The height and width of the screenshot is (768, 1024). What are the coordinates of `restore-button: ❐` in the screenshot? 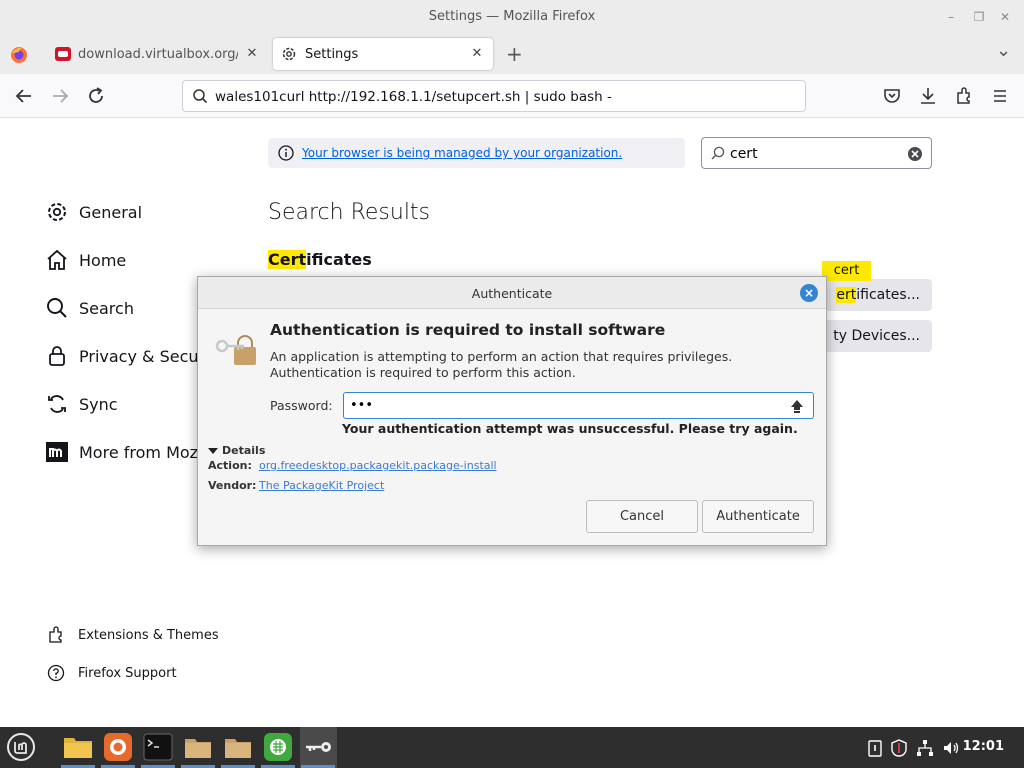 It's located at (979, 17).